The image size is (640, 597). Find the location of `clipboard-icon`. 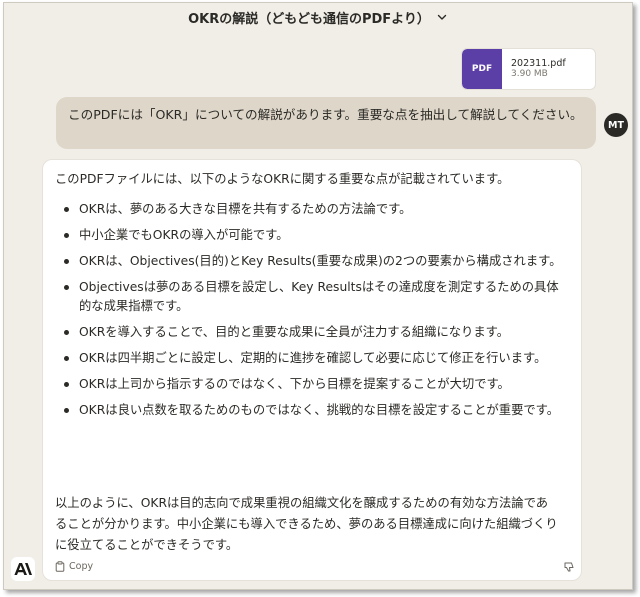

clipboard-icon is located at coordinates (60, 566).